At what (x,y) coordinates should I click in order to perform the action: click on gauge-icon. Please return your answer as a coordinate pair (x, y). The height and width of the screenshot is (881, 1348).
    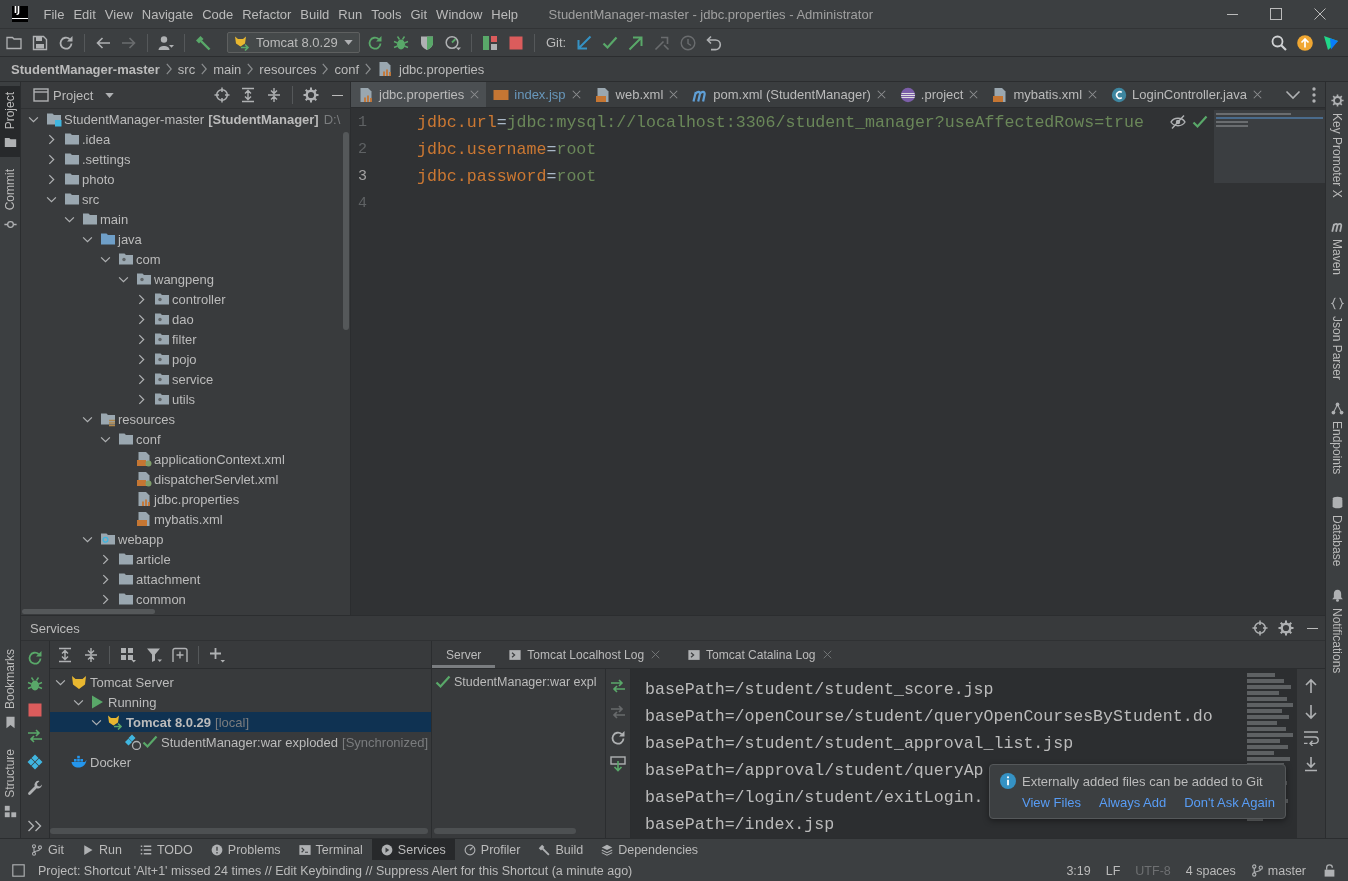
    Looking at the image, I should click on (453, 42).